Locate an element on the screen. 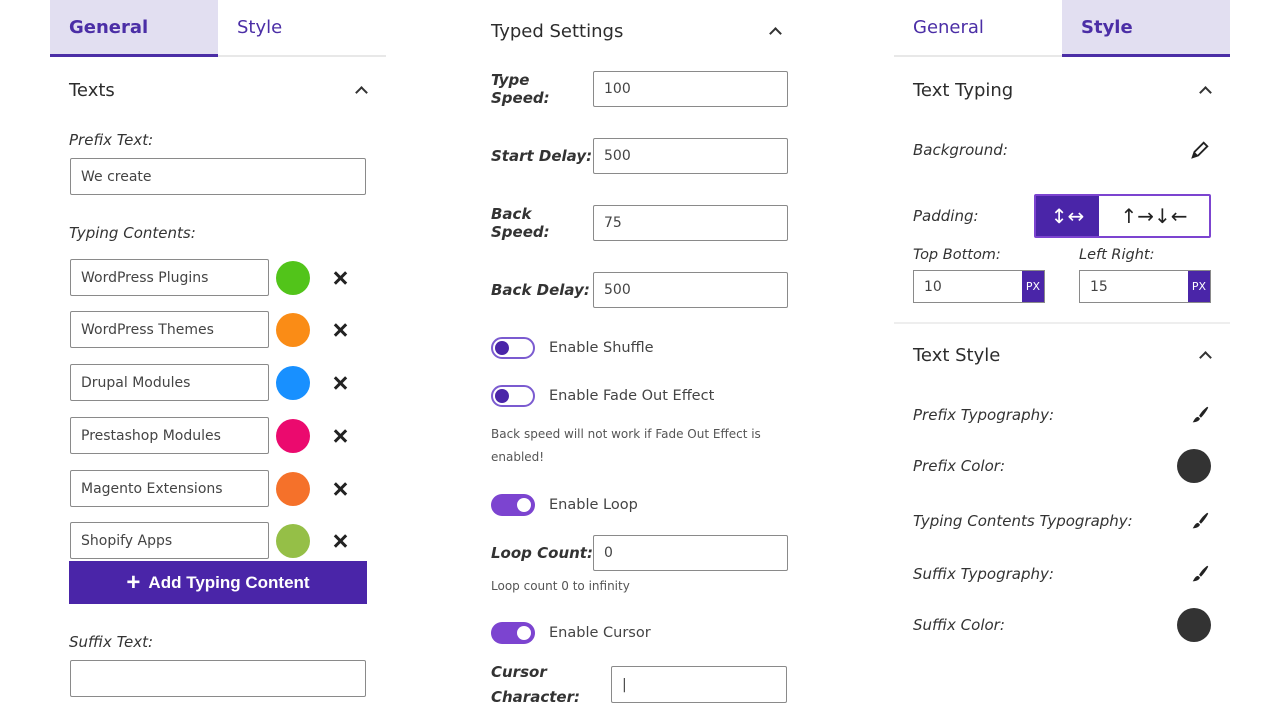 The image size is (1280, 720). cursor-toggle is located at coordinates (513, 633).